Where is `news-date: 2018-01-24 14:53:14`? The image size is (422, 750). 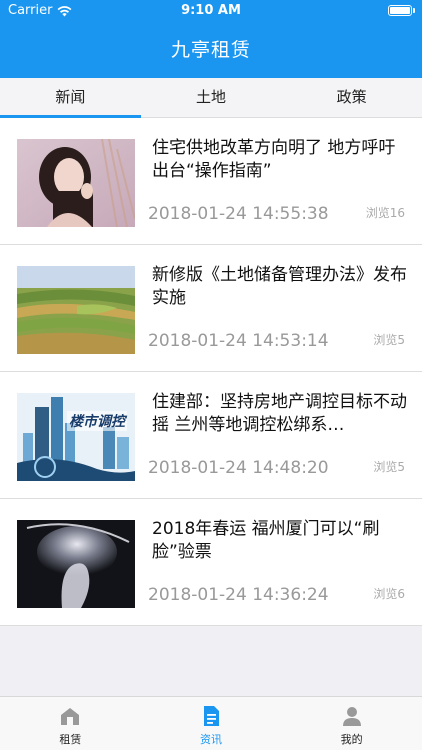 news-date: 2018-01-24 14:53:14 is located at coordinates (238, 341).